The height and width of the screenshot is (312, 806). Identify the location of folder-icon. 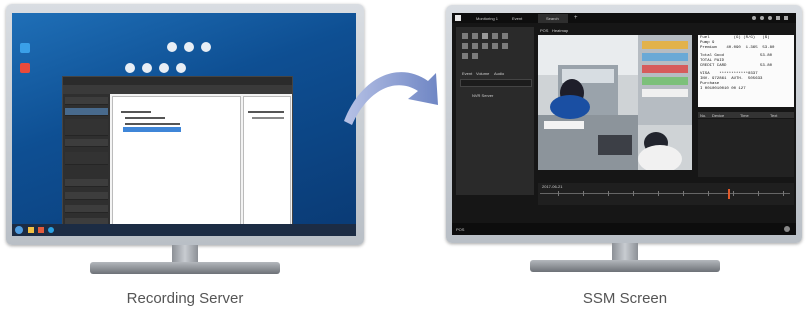
(31, 230).